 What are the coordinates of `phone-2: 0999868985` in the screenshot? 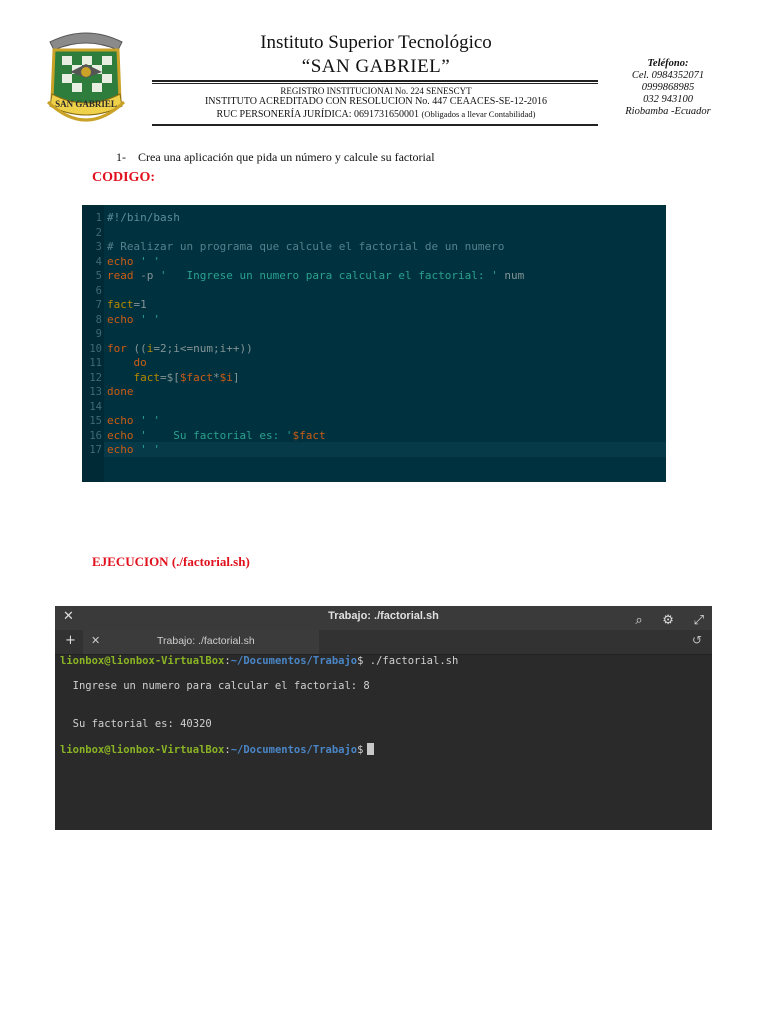 It's located at (668, 87).